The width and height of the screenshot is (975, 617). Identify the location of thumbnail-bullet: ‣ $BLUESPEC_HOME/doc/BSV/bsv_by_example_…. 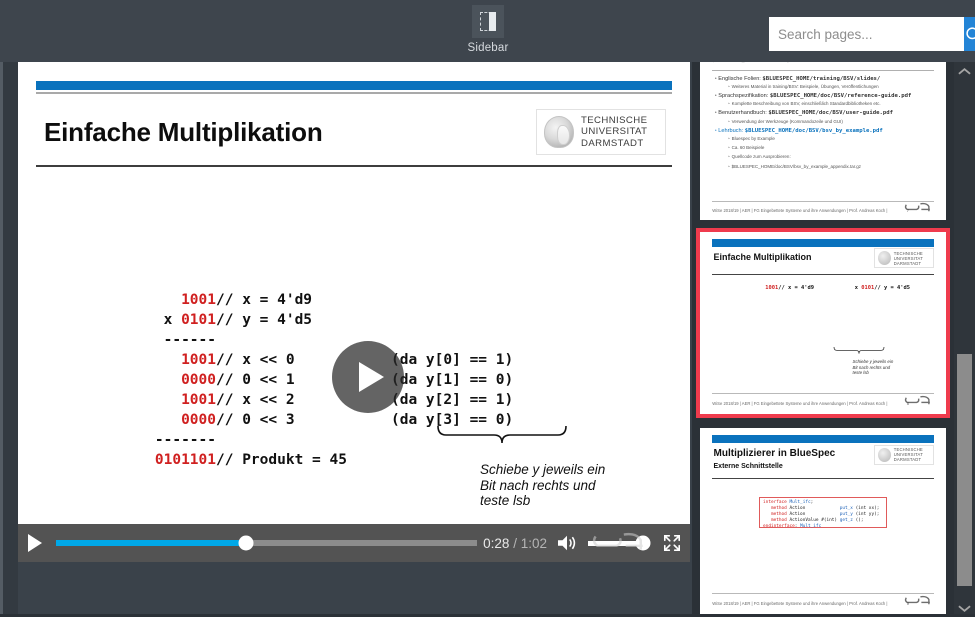
(794, 166).